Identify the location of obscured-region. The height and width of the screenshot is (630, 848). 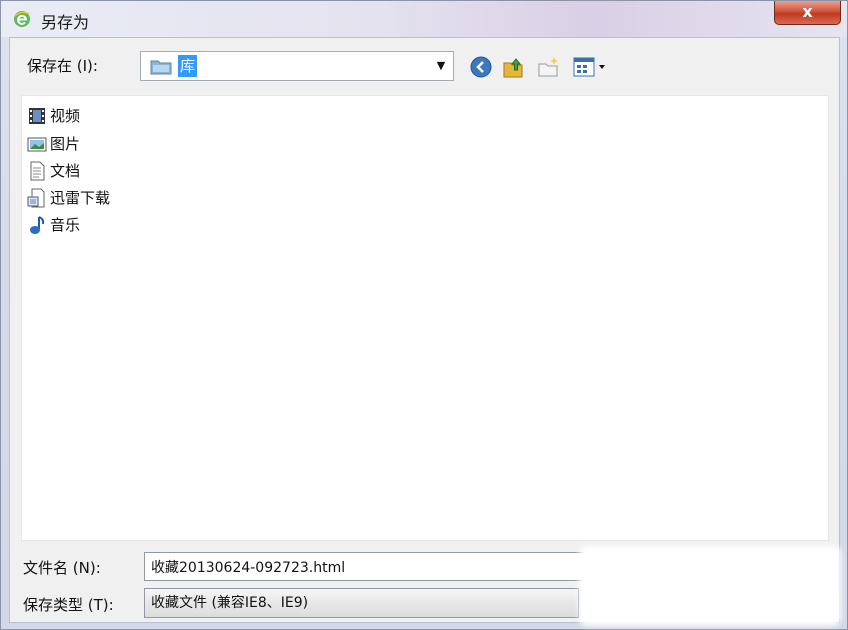
(710, 586).